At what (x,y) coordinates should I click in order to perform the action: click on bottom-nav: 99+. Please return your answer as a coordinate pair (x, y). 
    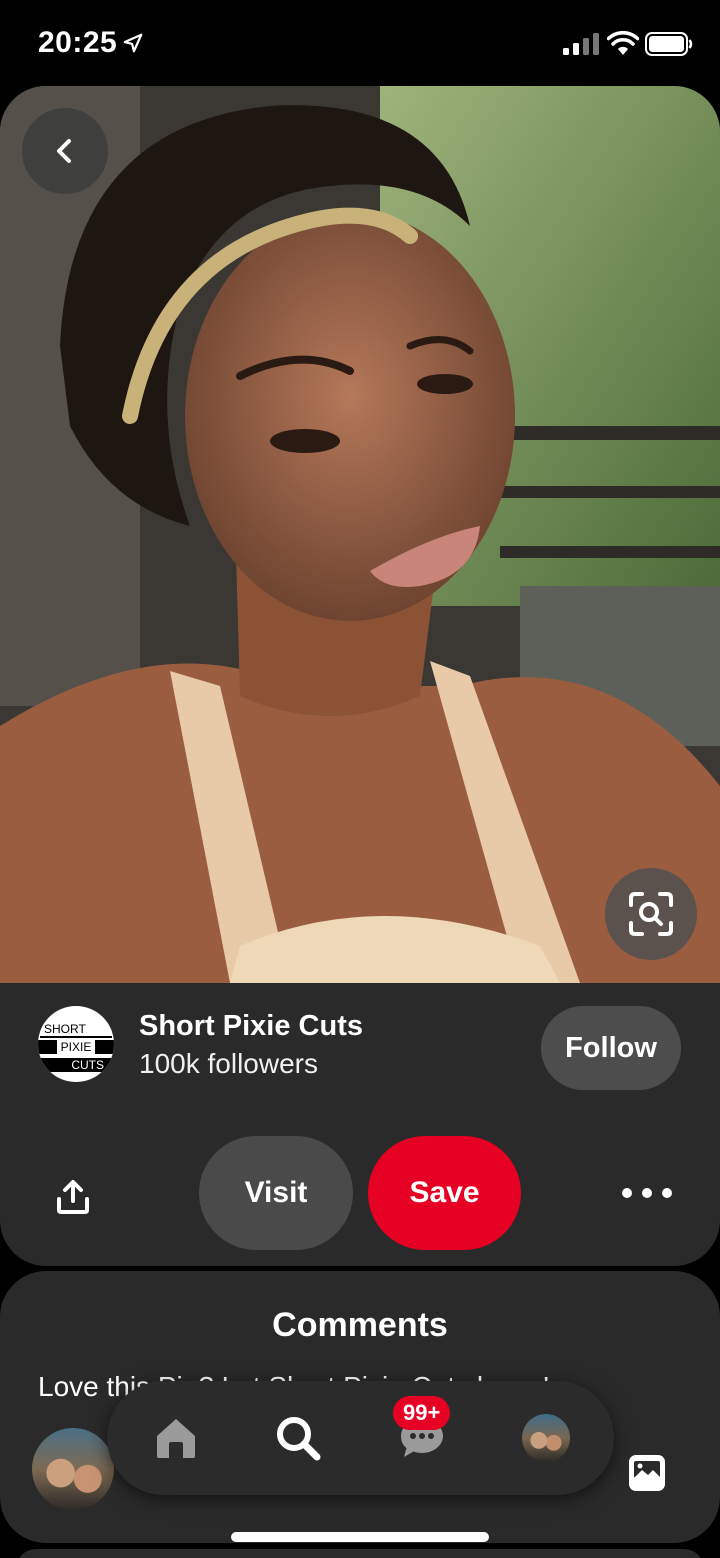
    Looking at the image, I should click on (360, 1438).